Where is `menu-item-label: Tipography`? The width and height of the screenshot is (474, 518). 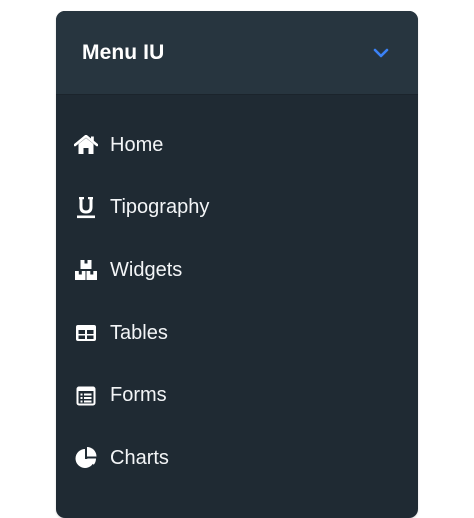
menu-item-label: Tipography is located at coordinates (160, 207).